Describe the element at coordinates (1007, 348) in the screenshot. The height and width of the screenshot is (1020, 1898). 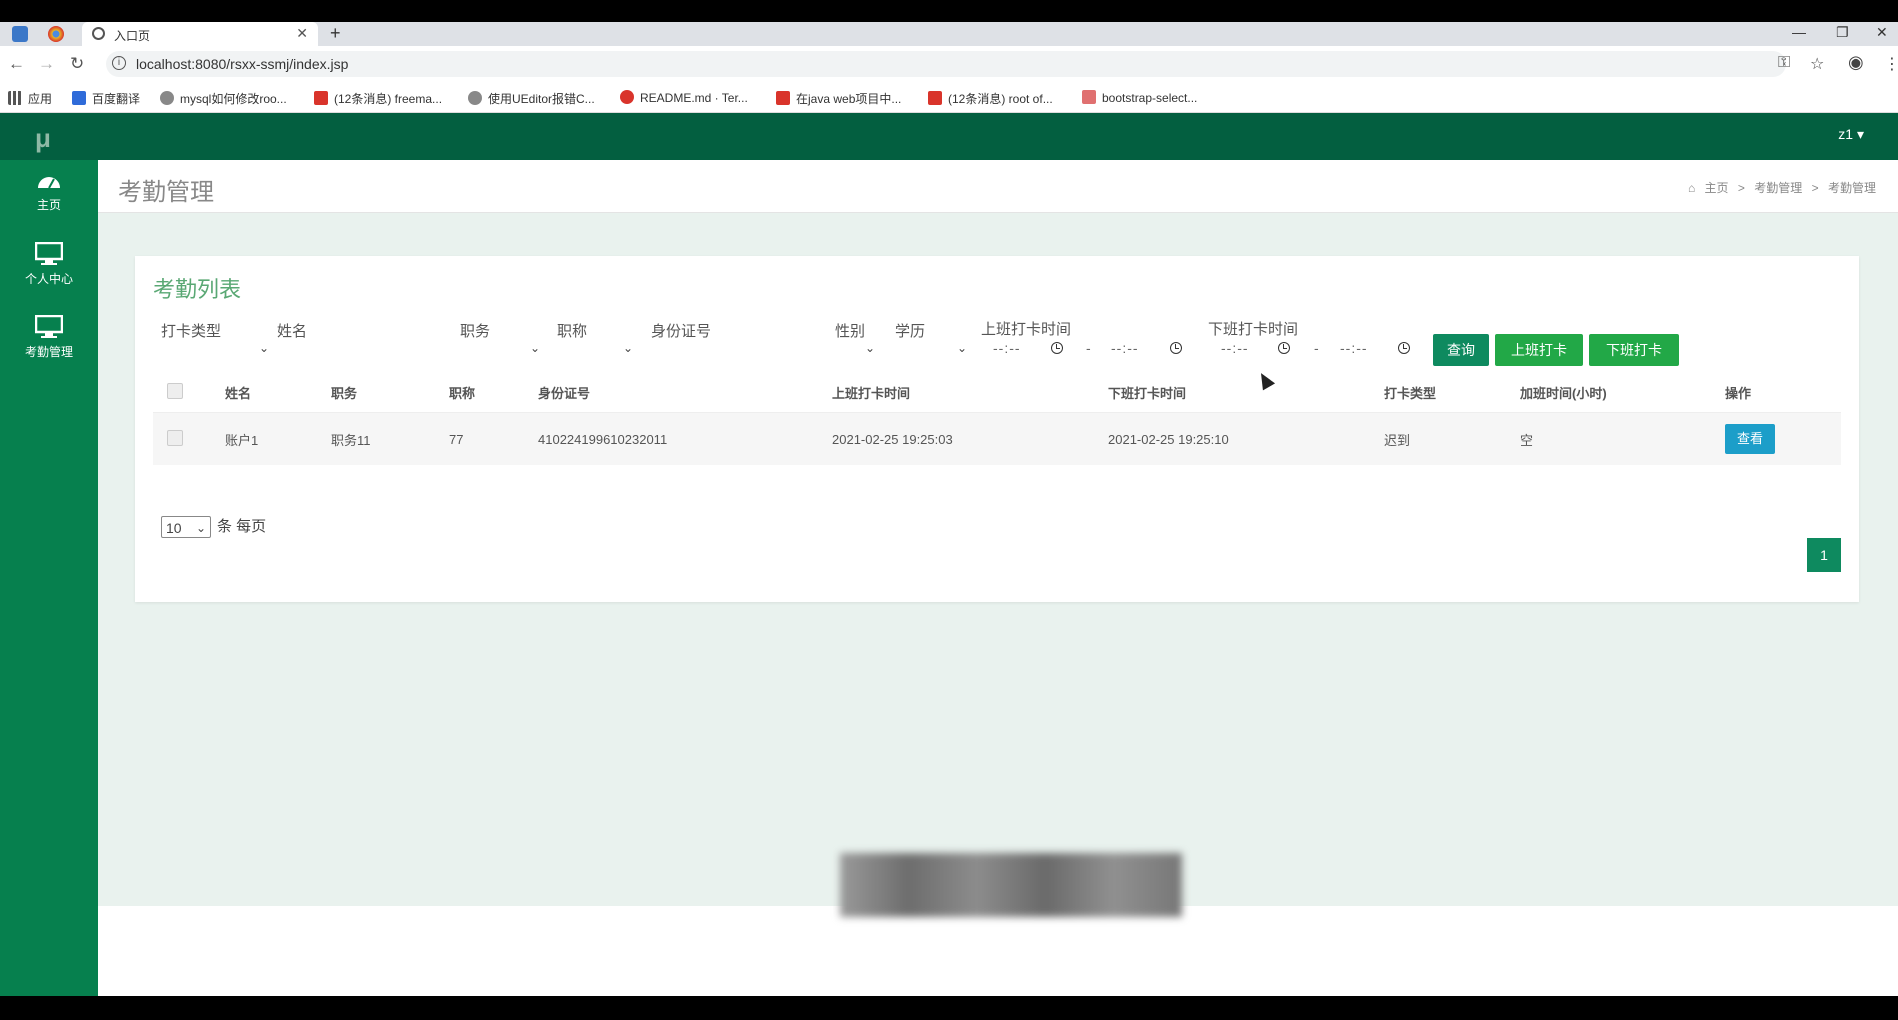
I see `clock-in-start-input: --:--` at that location.